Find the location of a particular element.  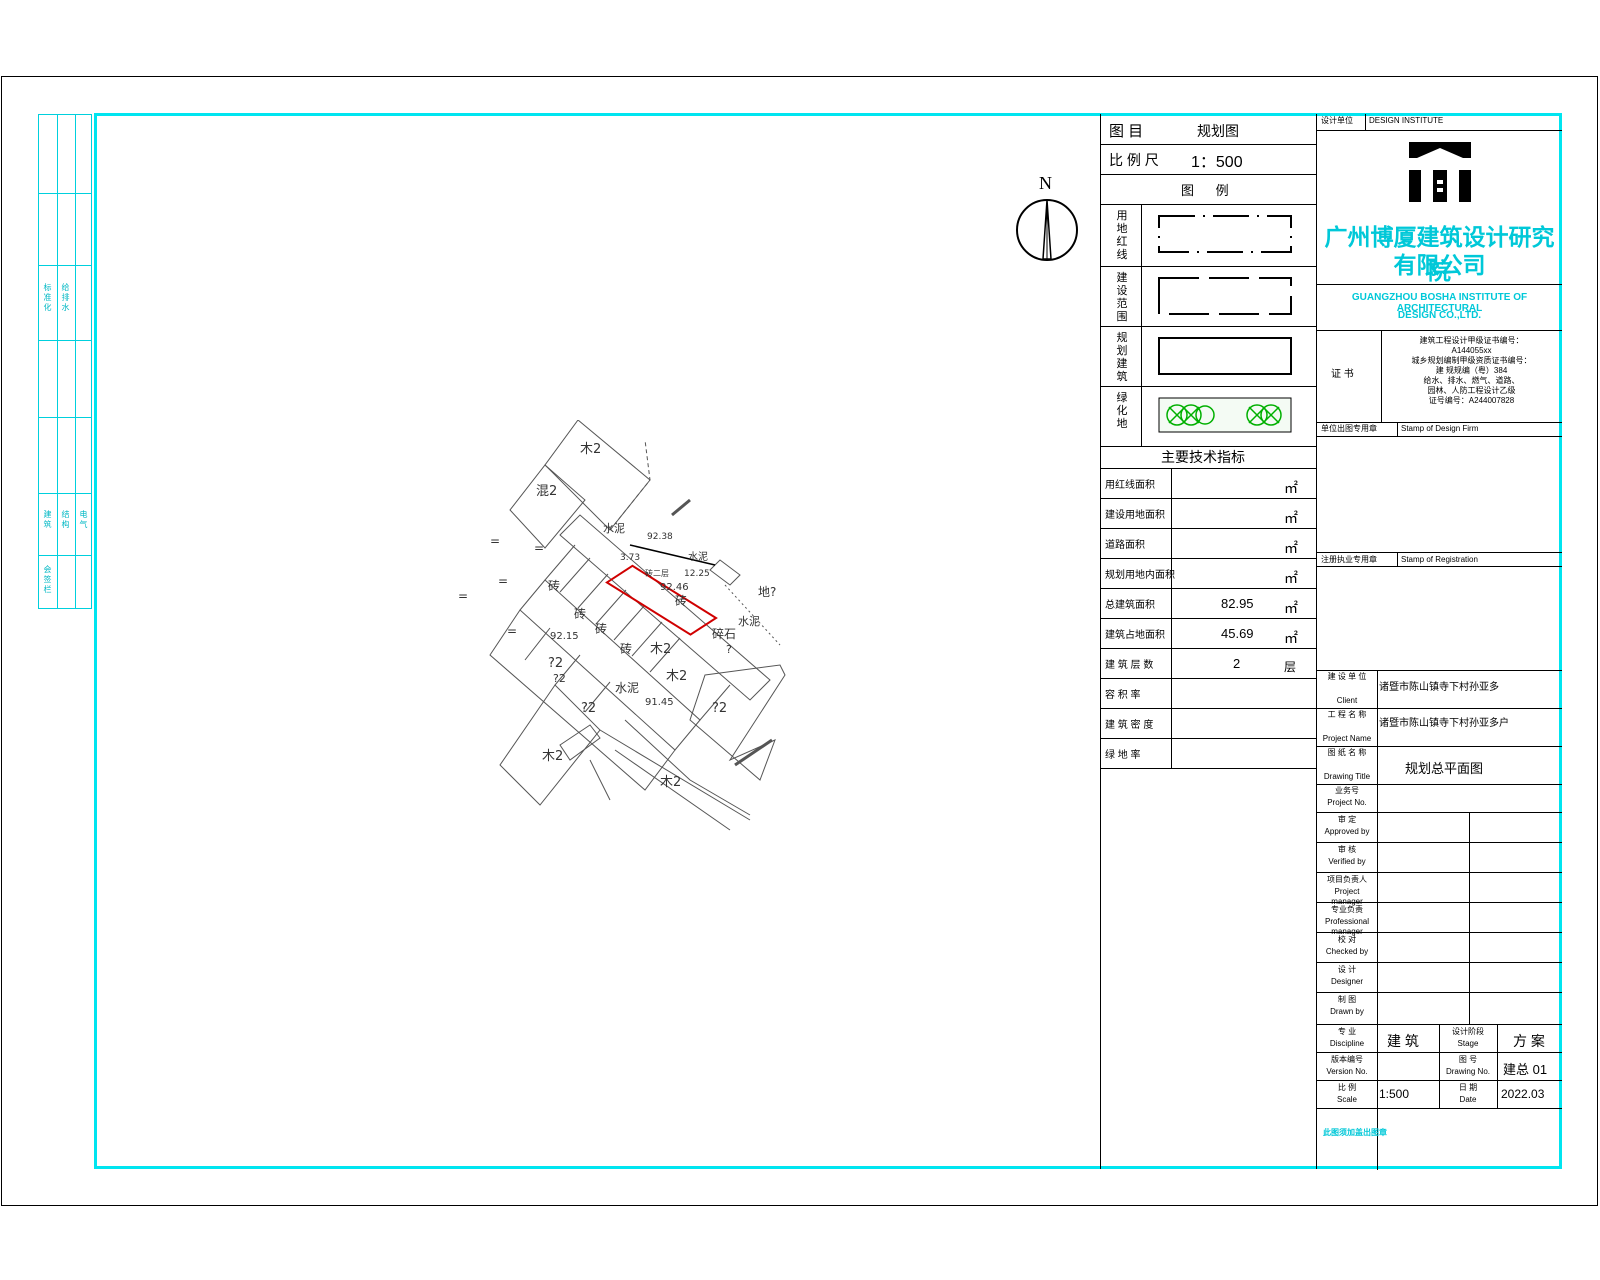

legend-label: 建设范围 is located at coordinates (1122, 297).